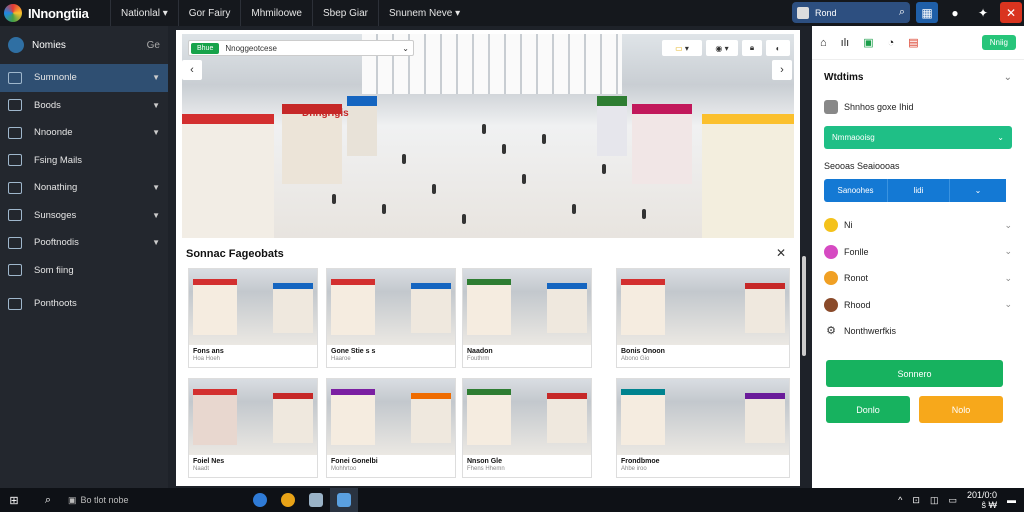 Image resolution: width=1024 pixels, height=512 pixels. Describe the element at coordinates (918, 252) in the screenshot. I see `option-row: Fonlle ⌄` at that location.